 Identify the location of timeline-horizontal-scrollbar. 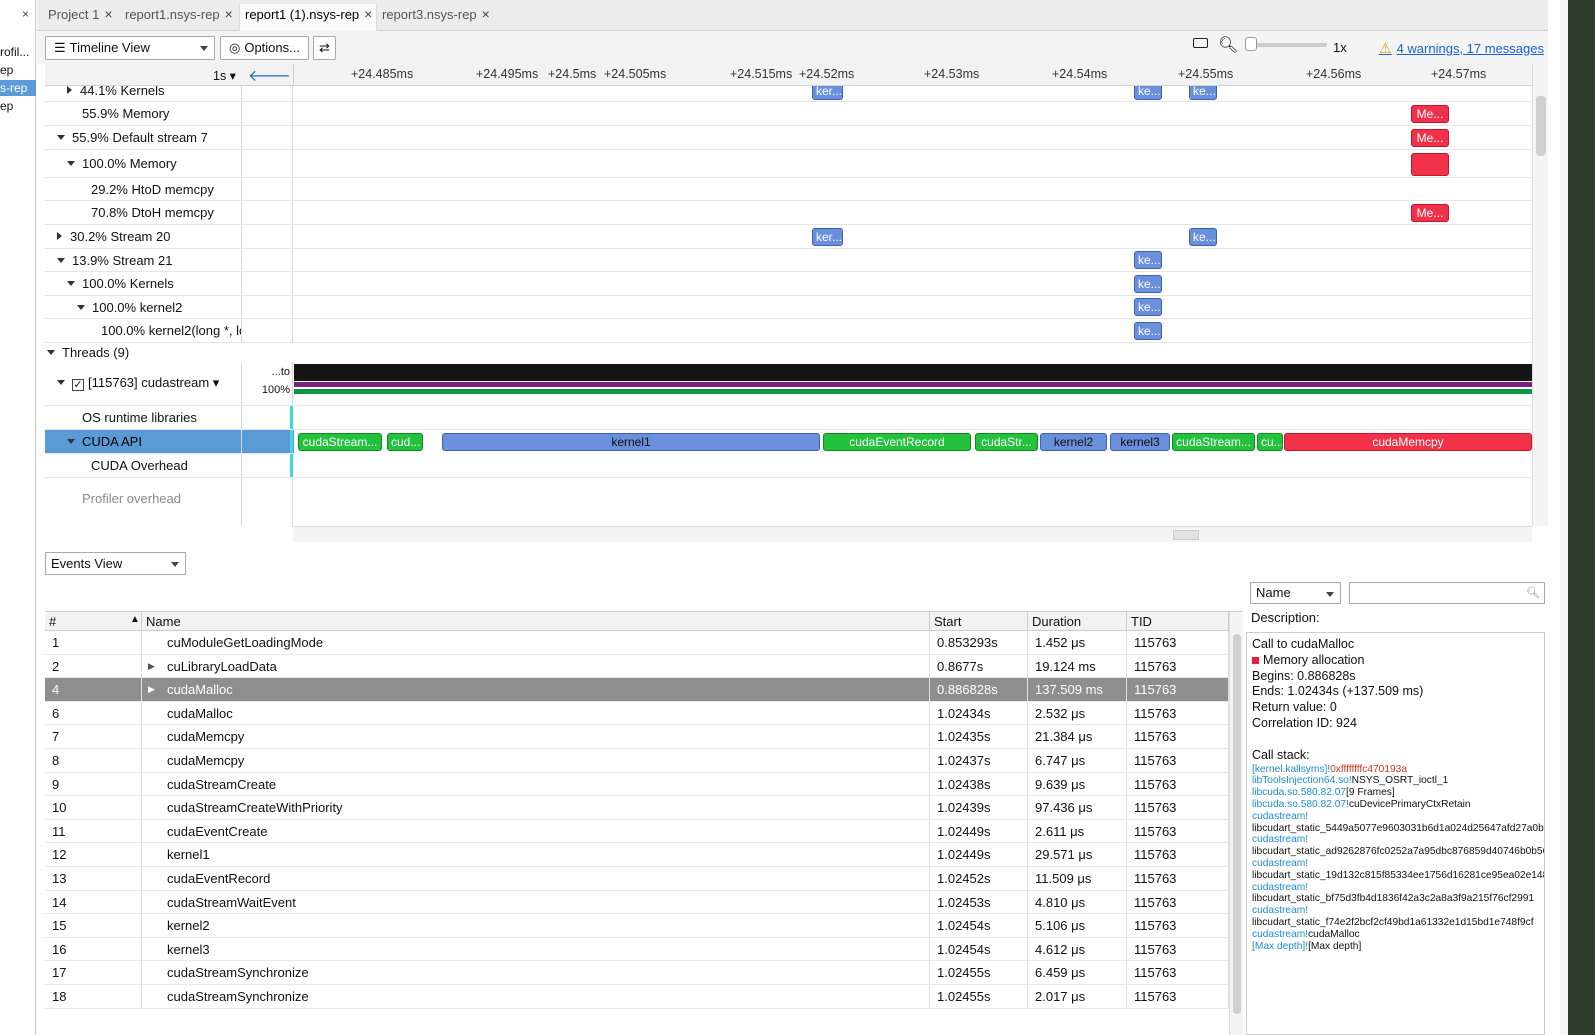
(912, 534).